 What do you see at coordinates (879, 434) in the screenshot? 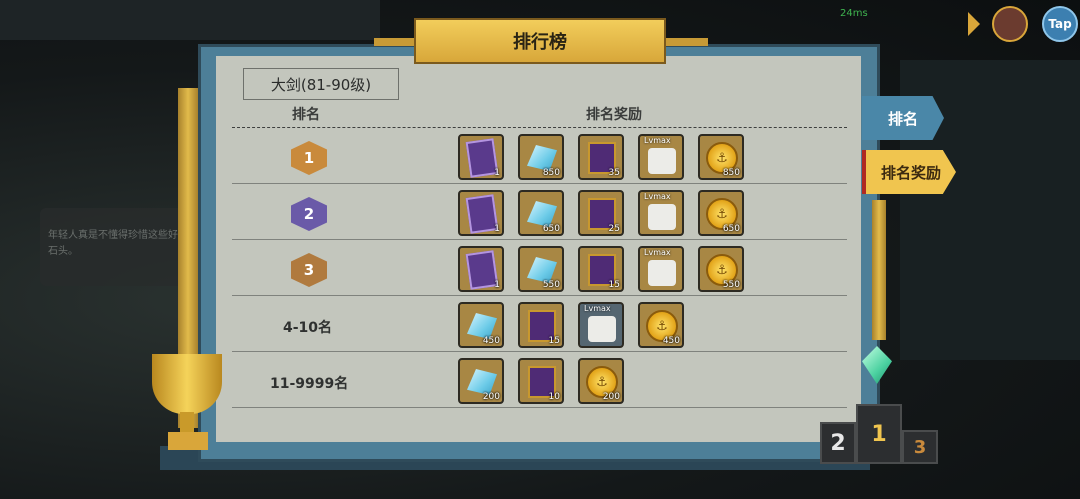
I see `podium-first: 1` at bounding box center [879, 434].